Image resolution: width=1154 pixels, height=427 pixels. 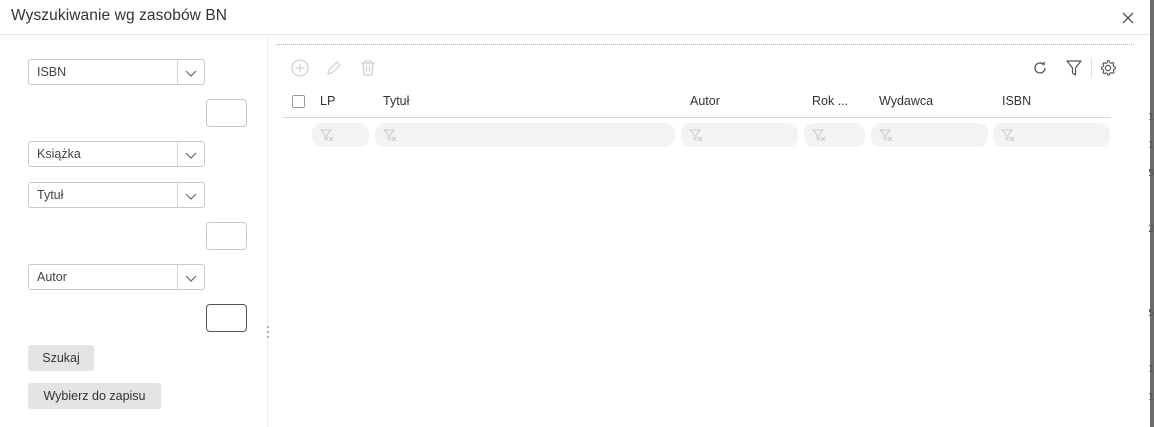 What do you see at coordinates (396, 101) in the screenshot?
I see `column-header-title: Tytuł` at bounding box center [396, 101].